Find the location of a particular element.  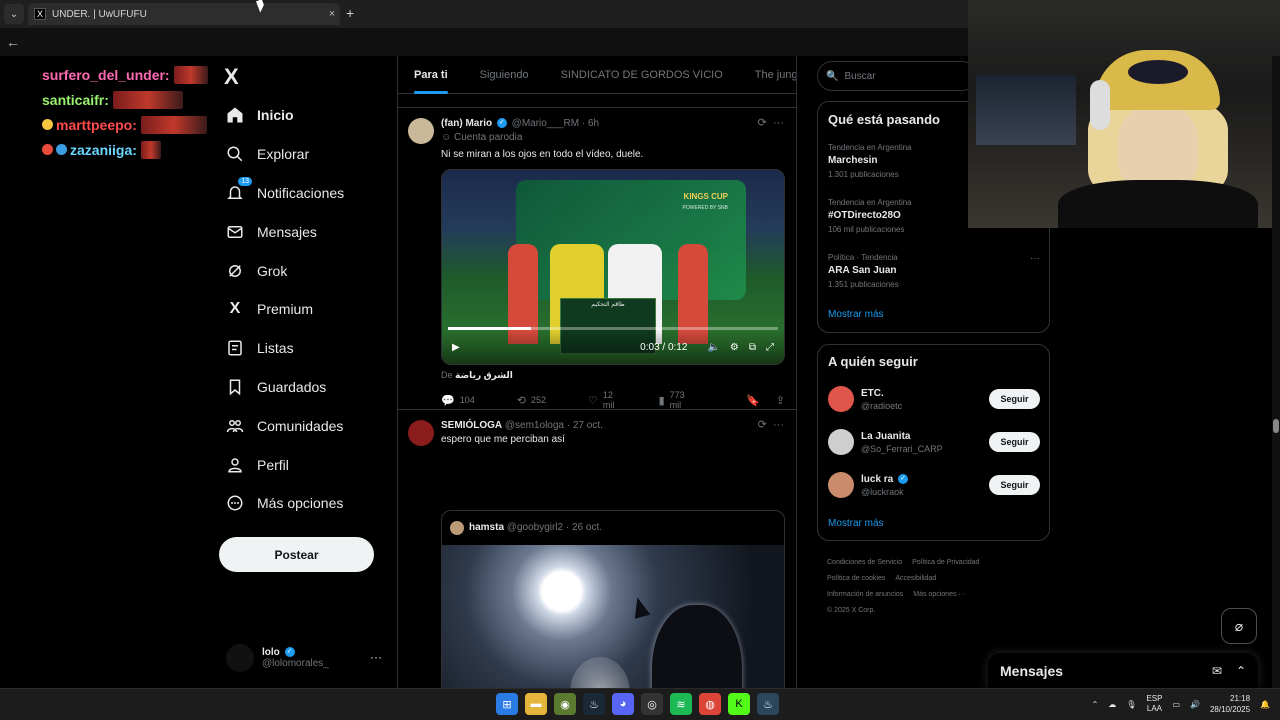

clock: 21:18 28/10/2025 is located at coordinates (1230, 704).